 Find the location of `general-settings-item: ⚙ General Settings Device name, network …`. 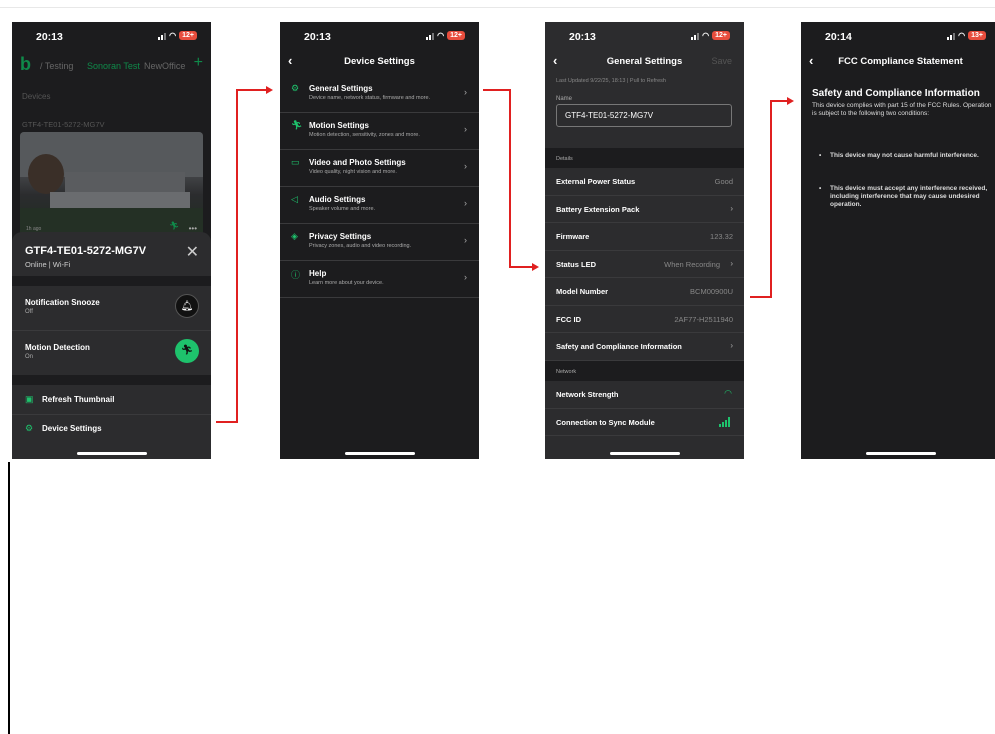

general-settings-item: ⚙ General Settings Device name, network … is located at coordinates (379, 94).